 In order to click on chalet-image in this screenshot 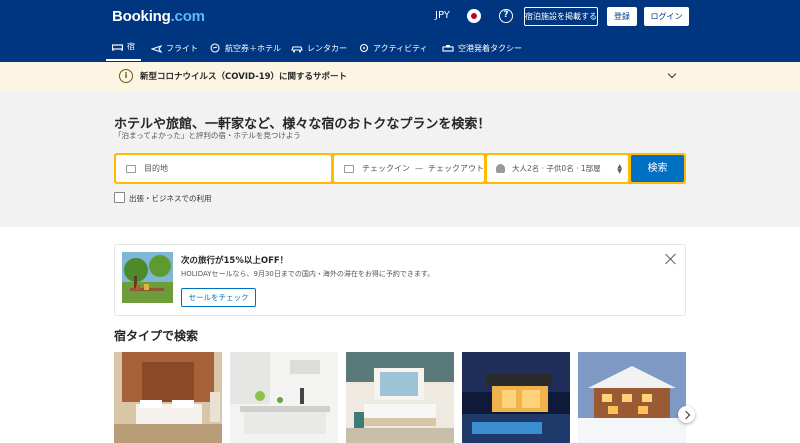, I will do `click(632, 397)`.